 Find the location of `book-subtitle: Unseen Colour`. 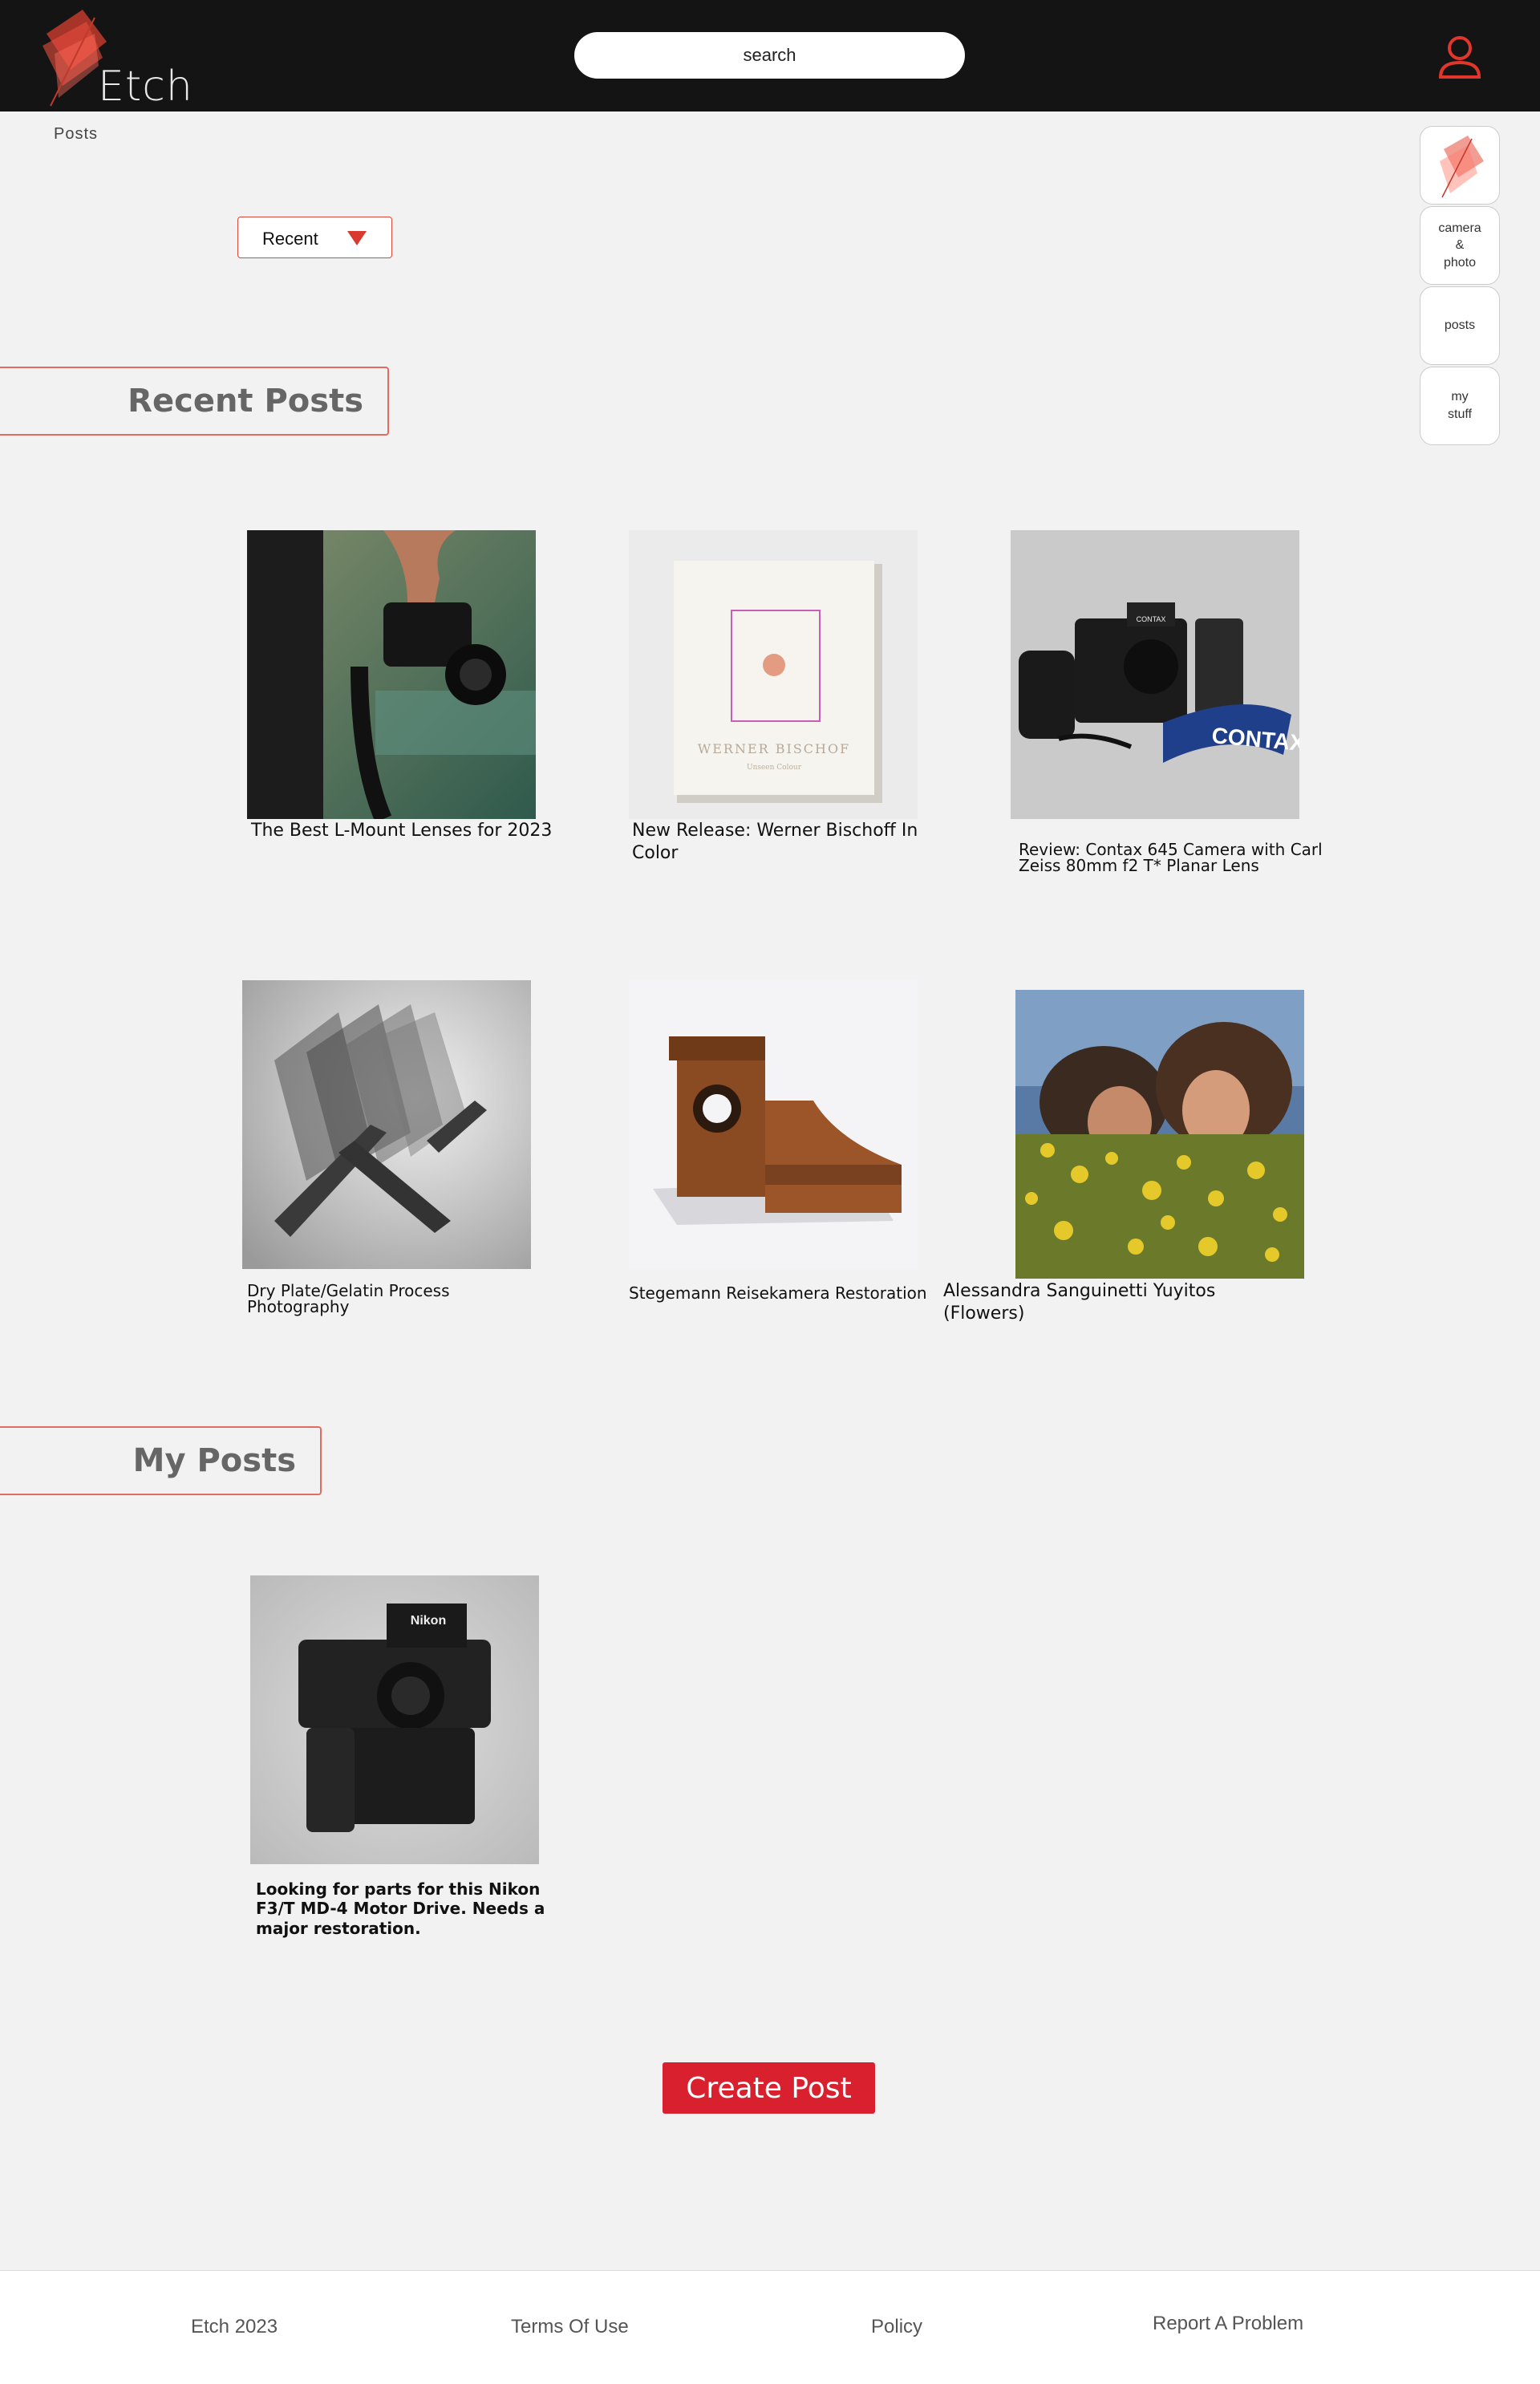

book-subtitle: Unseen Colour is located at coordinates (774, 768).